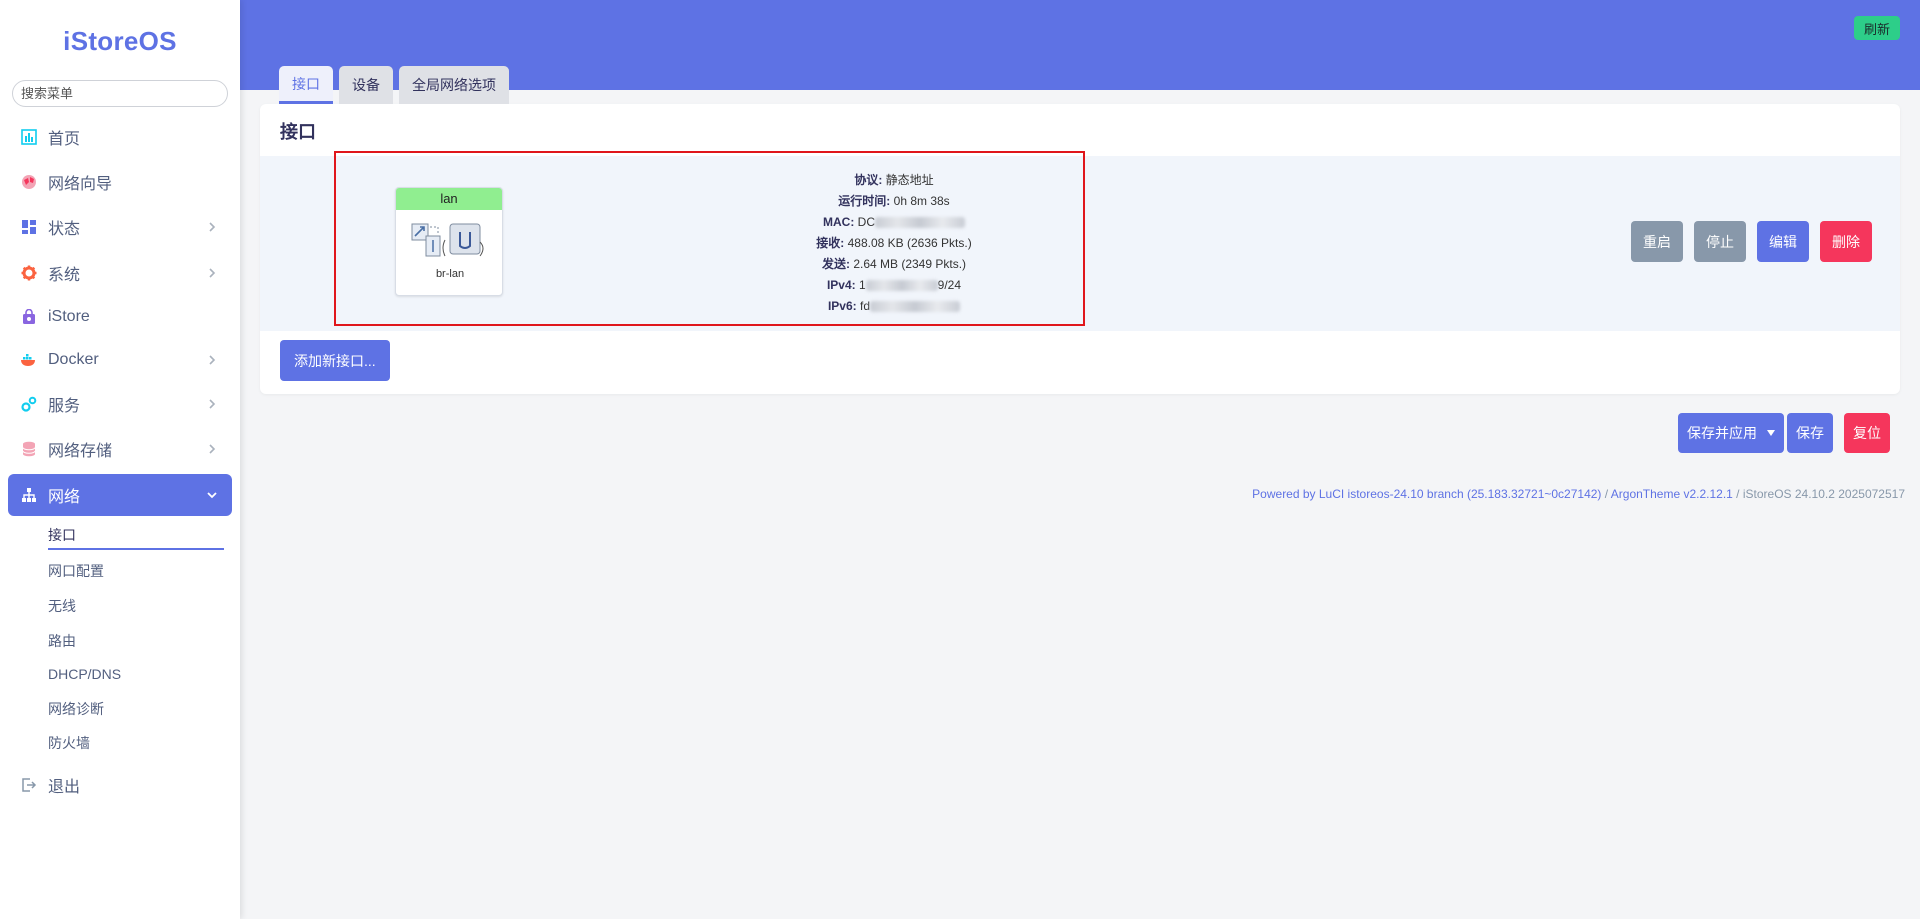 The height and width of the screenshot is (919, 1920). I want to click on tab-devices: 设备, so click(366, 85).